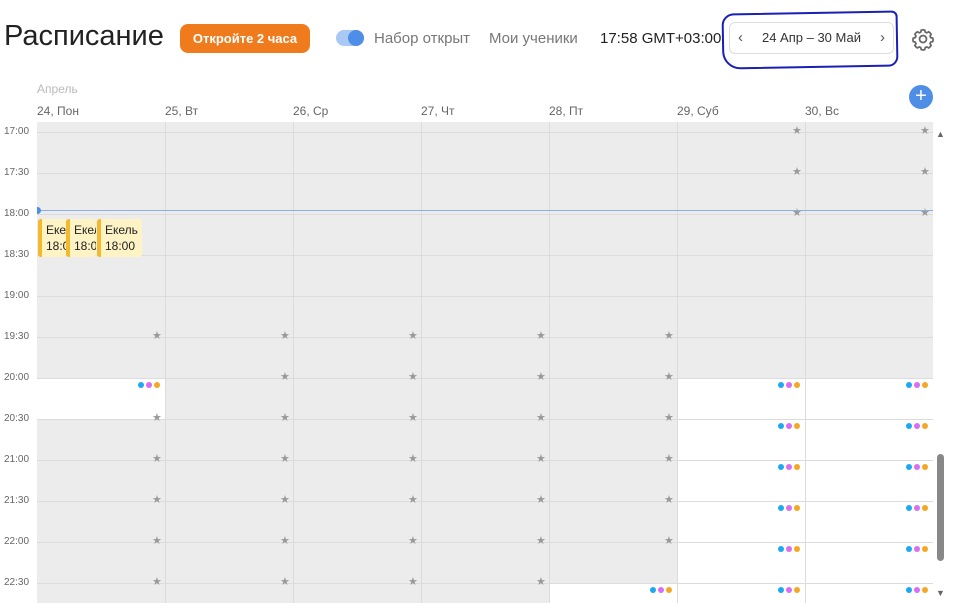  What do you see at coordinates (17, 131) in the screenshot?
I see `time-label: 17:00` at bounding box center [17, 131].